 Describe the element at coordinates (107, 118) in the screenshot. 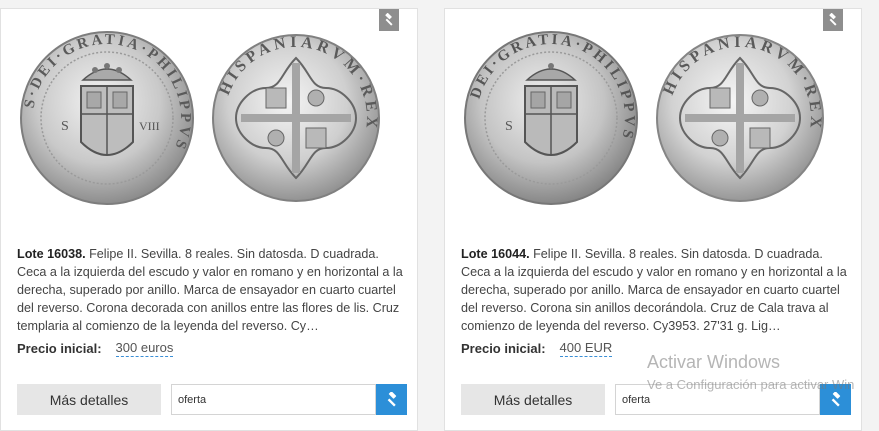

I see `coin-obverse-image: S·DEI·GRATIA·PHILIPPVS S VIII` at that location.